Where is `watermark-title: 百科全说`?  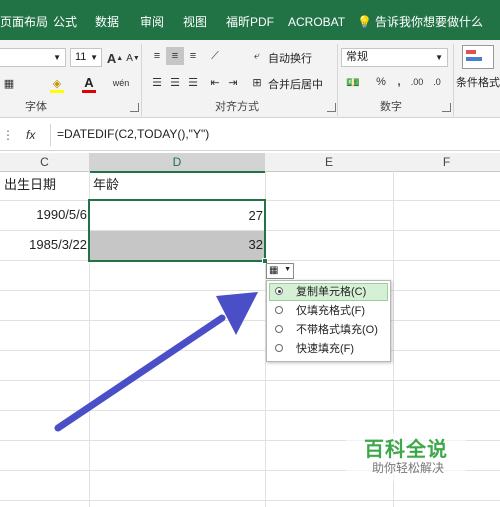 watermark-title: 百科全说 is located at coordinates (406, 450).